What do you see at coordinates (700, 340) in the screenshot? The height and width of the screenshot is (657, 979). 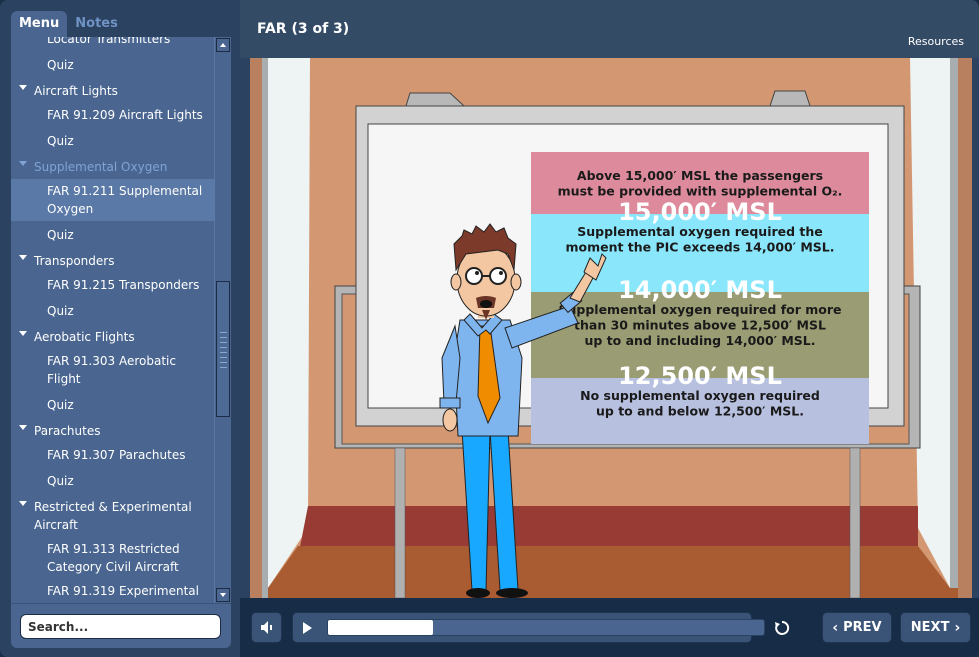 I see `band-text: up to and including 14,000′ MSL.` at bounding box center [700, 340].